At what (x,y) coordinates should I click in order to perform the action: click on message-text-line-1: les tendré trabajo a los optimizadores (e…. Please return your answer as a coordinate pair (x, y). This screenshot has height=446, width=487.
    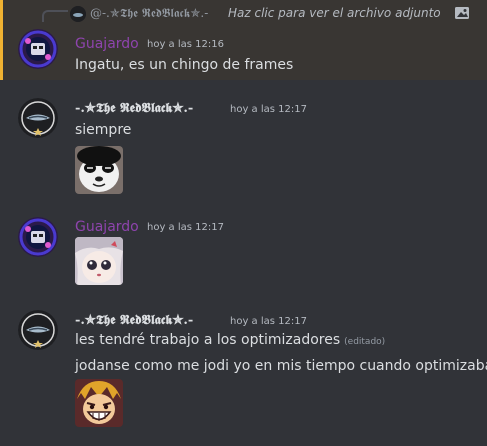
    Looking at the image, I should click on (230, 341).